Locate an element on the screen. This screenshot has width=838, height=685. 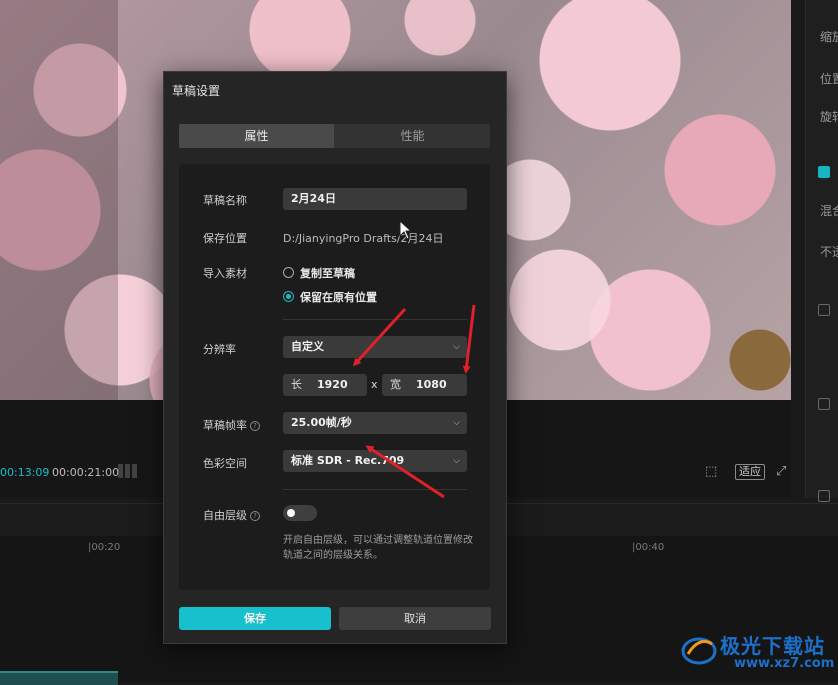
color-space-value: 标准 SDR - Rec.709 is located at coordinates (348, 460).